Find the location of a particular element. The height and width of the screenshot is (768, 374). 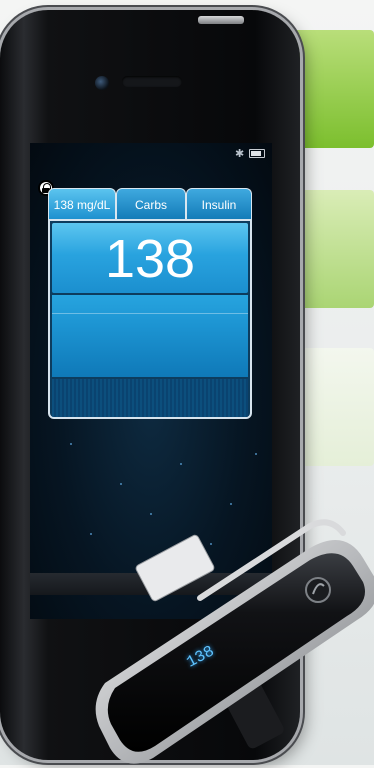

bluetooth-icon: ✱ is located at coordinates (240, 154).